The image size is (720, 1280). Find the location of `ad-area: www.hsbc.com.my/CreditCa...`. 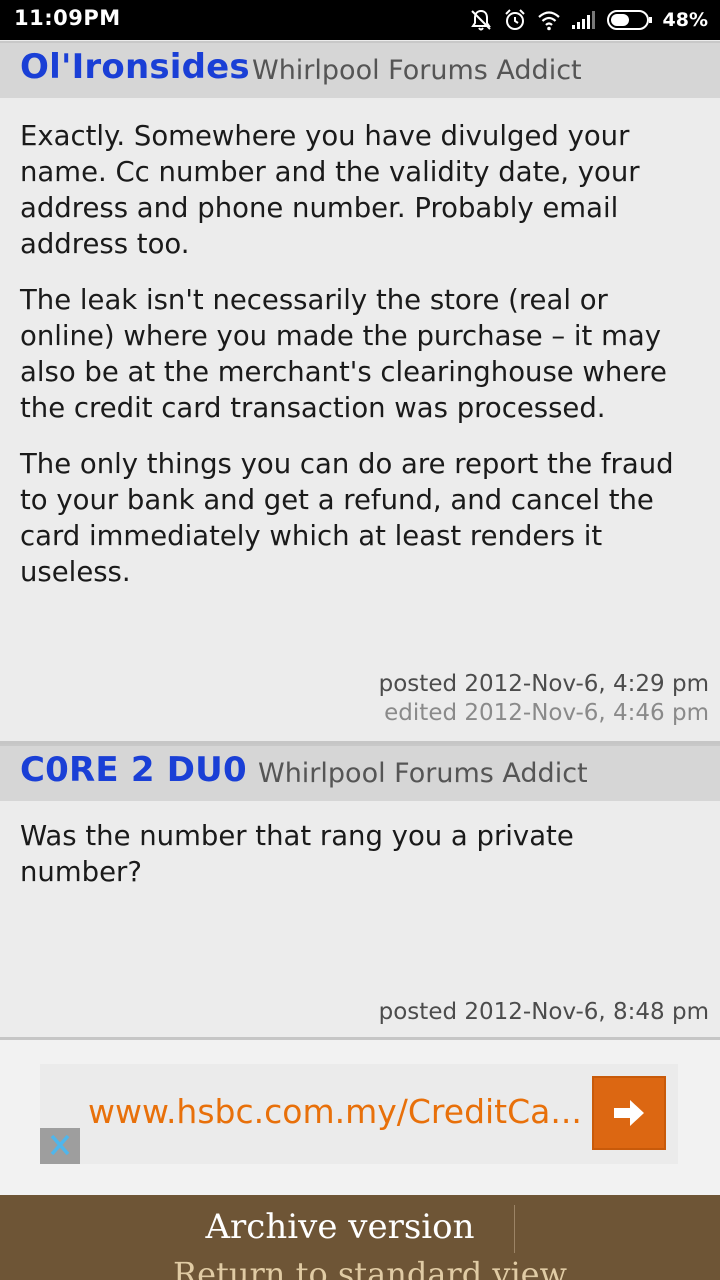

ad-area: www.hsbc.com.my/CreditCa... is located at coordinates (360, 1117).